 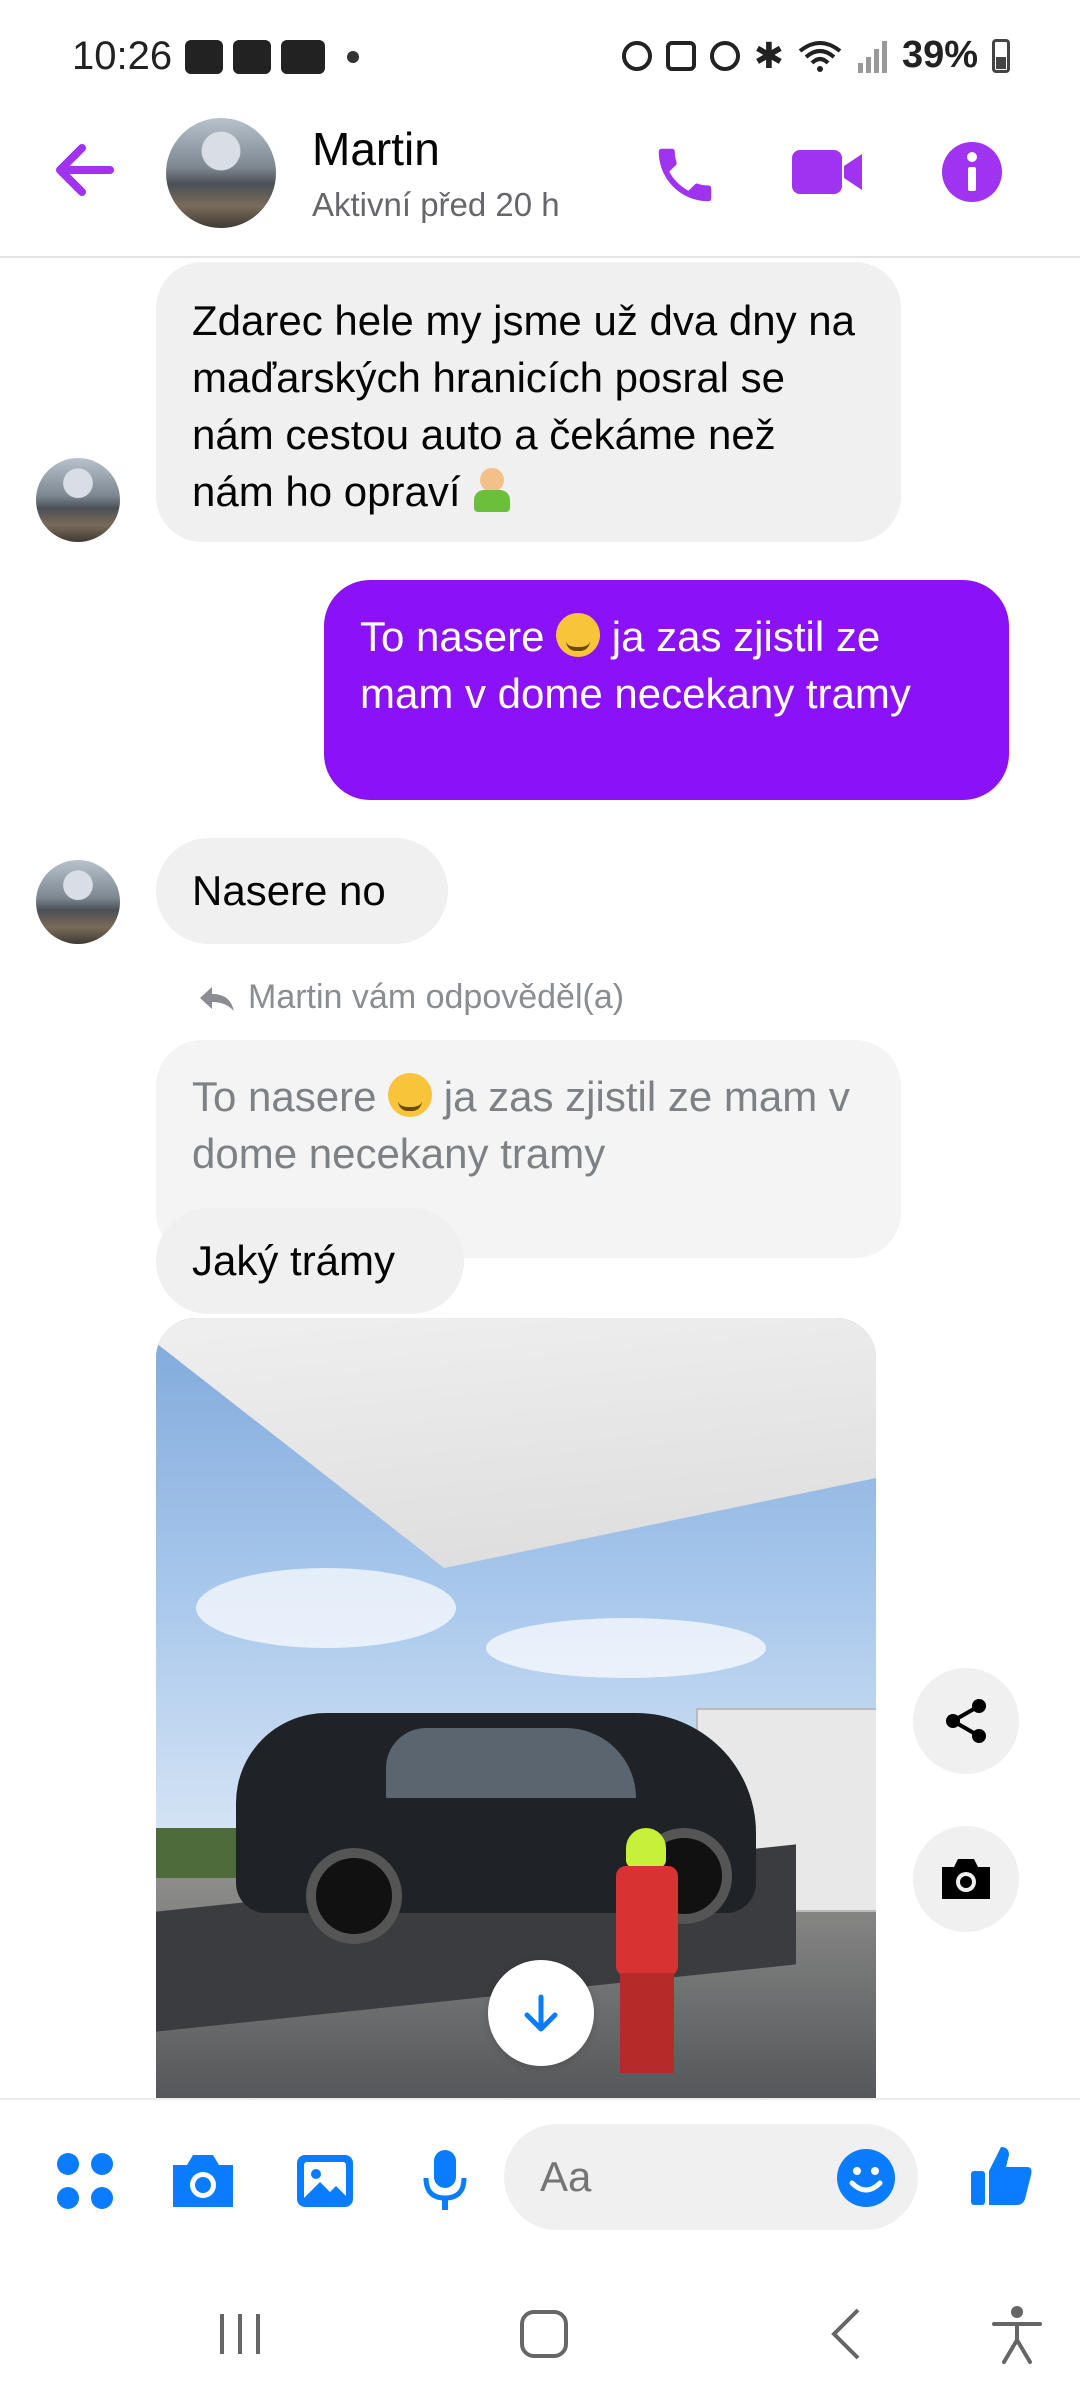 I want to click on image-icon, so click(x=325, y=2181).